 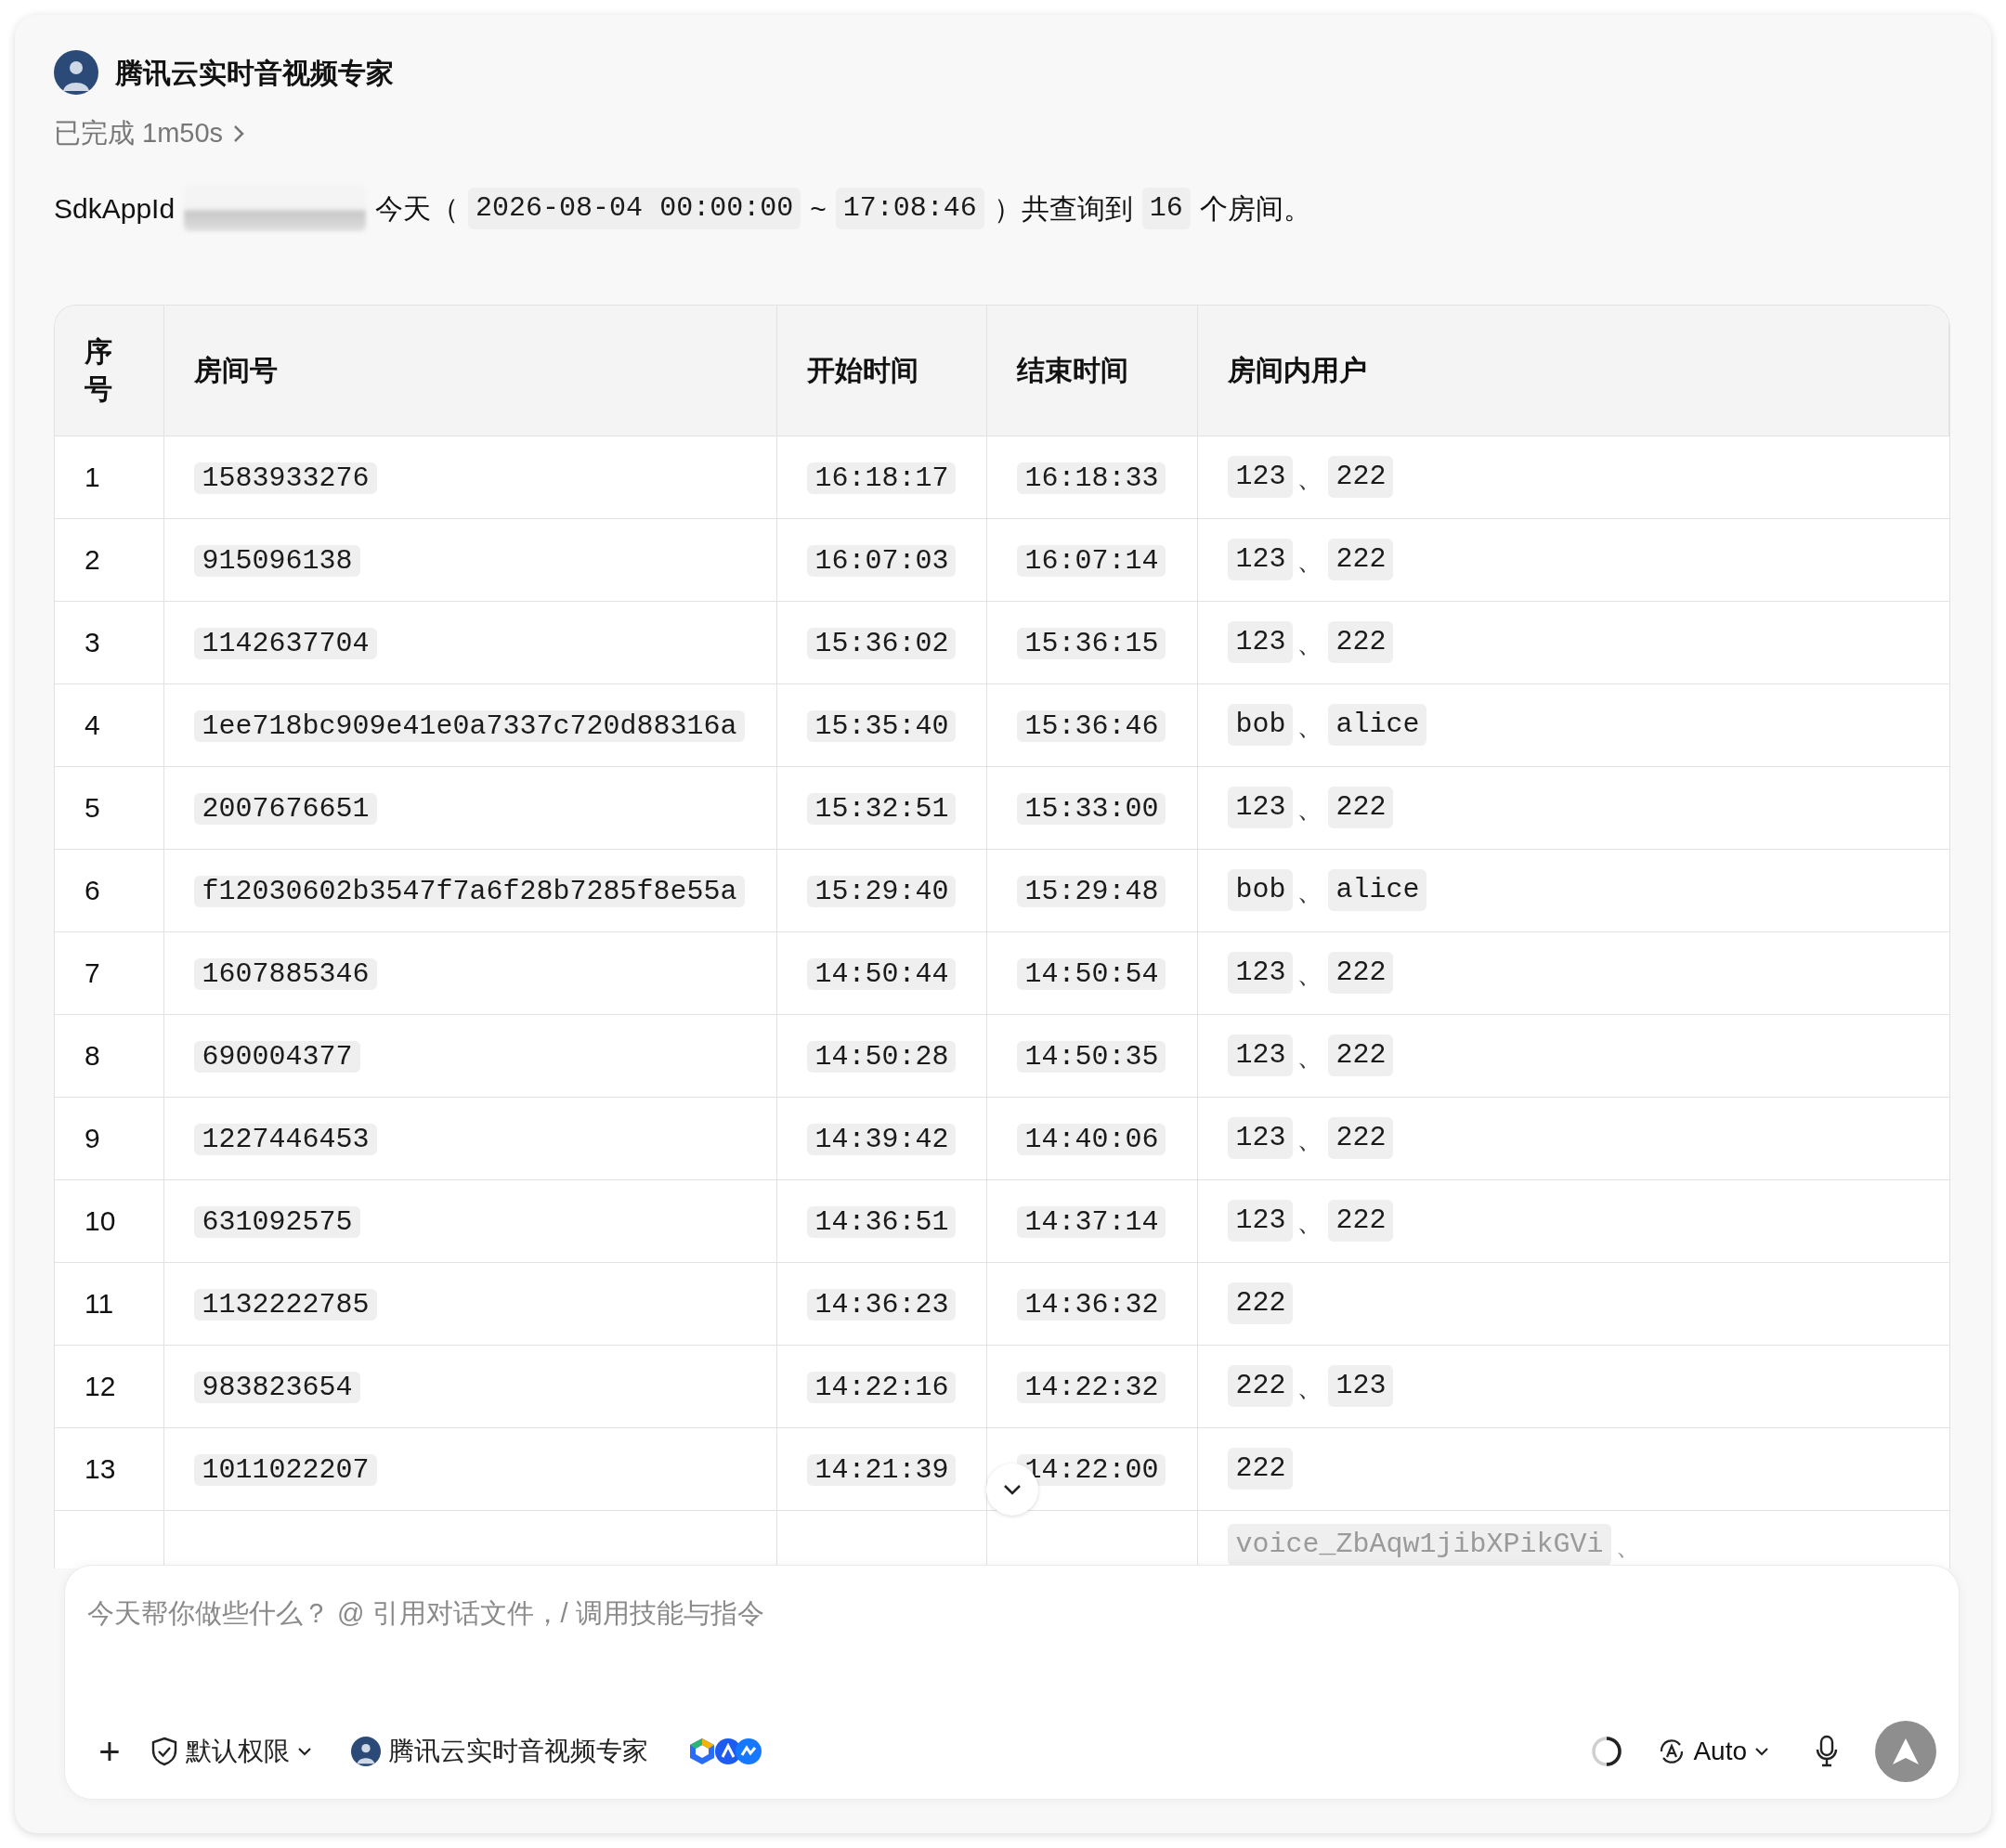 I want to click on column-header: 房间号, so click(x=470, y=371).